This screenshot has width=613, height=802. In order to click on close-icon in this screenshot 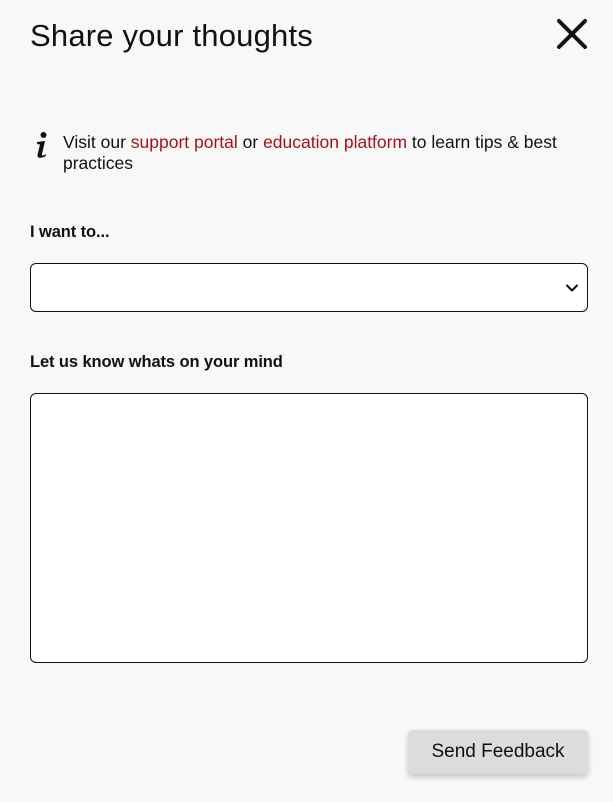, I will do `click(572, 34)`.